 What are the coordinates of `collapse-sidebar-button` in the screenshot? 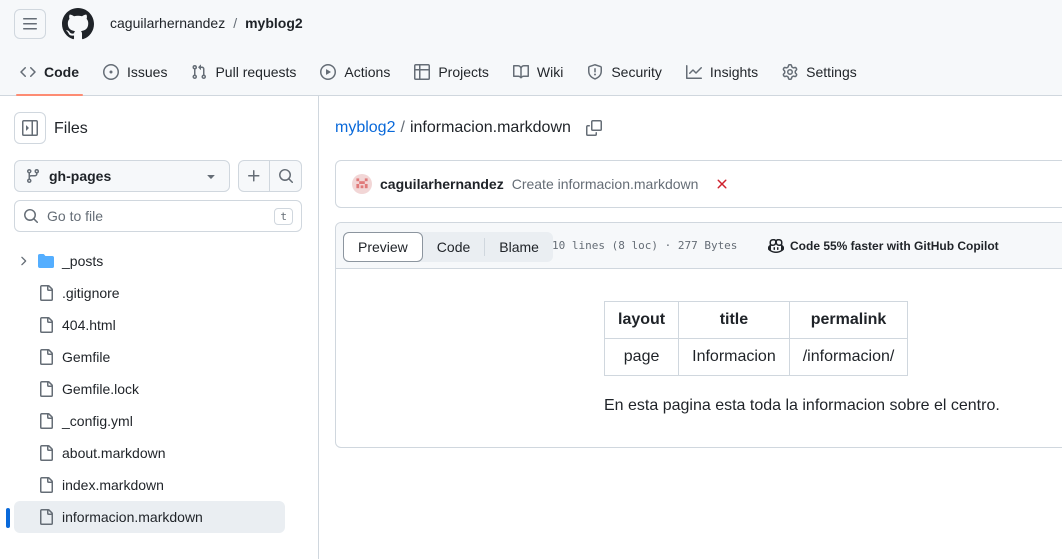 It's located at (30, 128).